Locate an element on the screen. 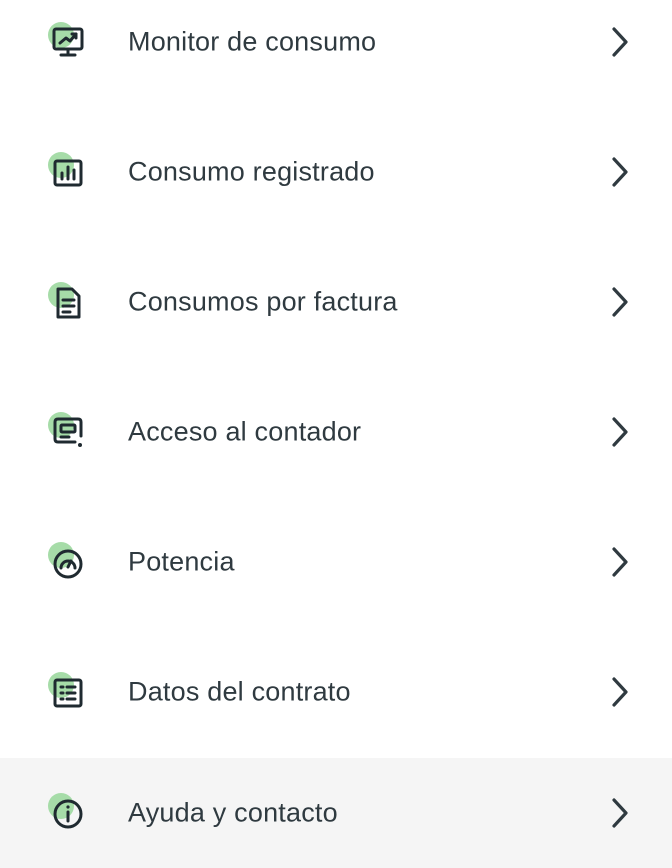  menu-item-label: Monitor de consumo is located at coordinates (252, 41).